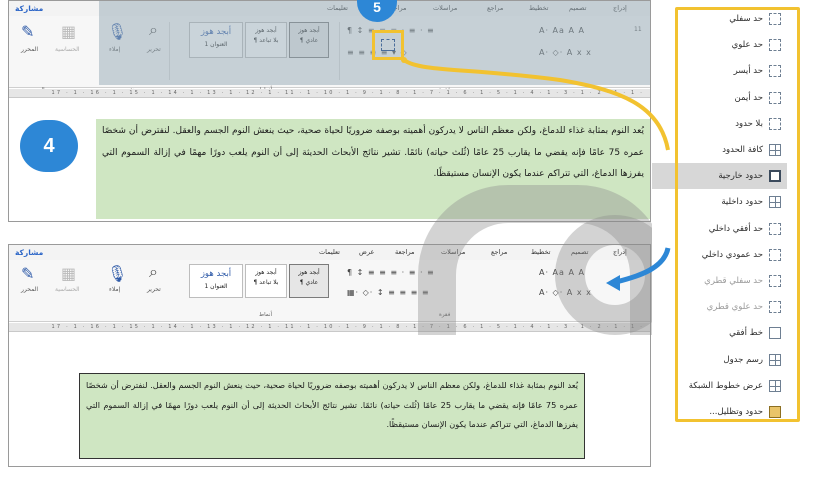 Image resolution: width=813 pixels, height=479 pixels. I want to click on tab-insert-bottom: إدراج, so click(620, 252).